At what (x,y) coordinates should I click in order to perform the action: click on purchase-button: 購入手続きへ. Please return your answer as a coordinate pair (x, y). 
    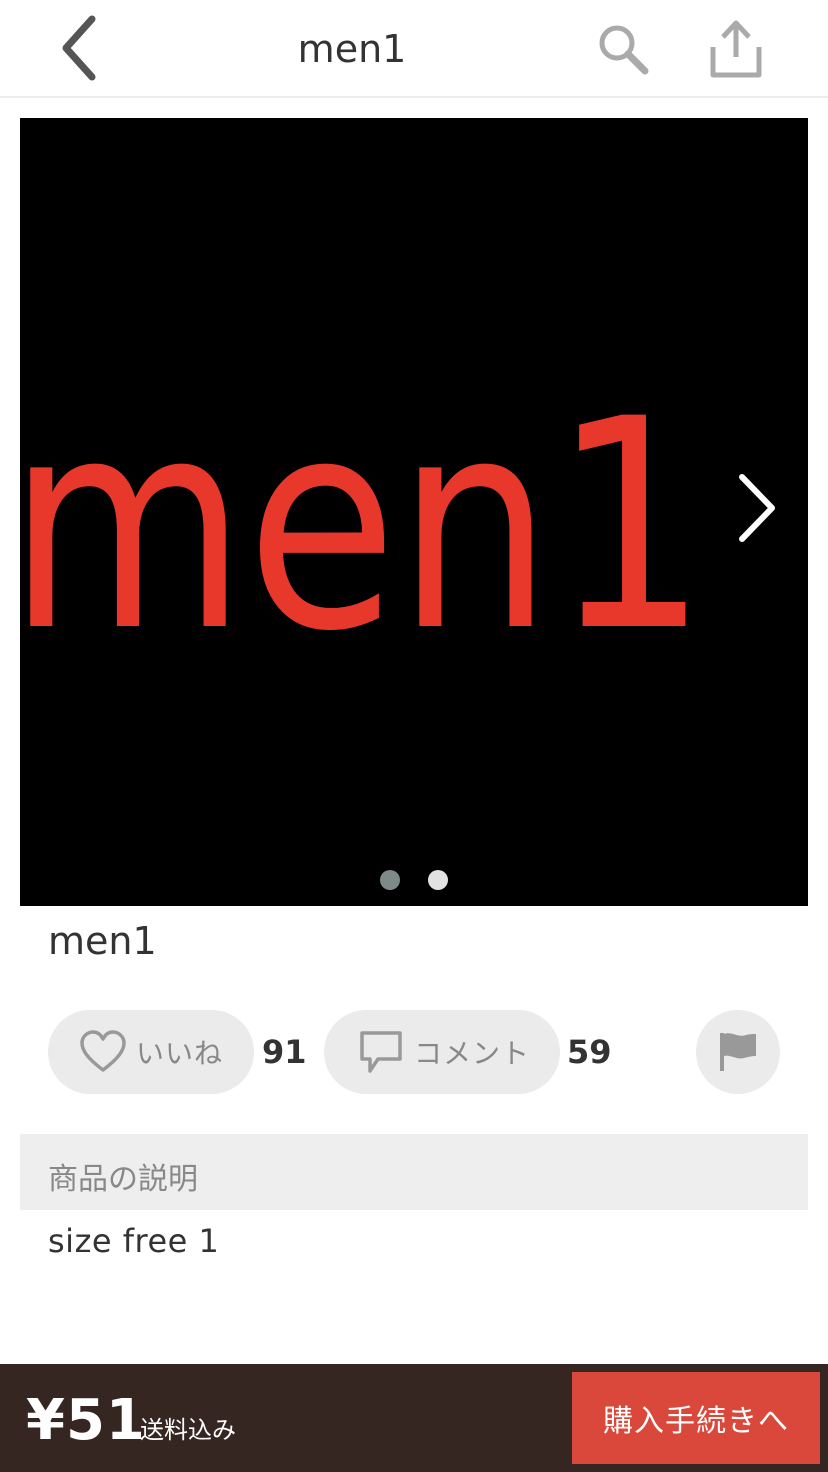
    Looking at the image, I should click on (696, 1418).